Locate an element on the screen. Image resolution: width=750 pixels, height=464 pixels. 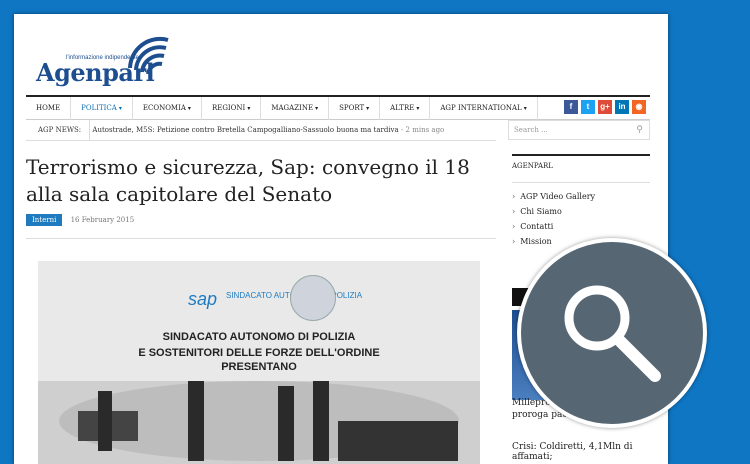
nav-item-politica: POLITICA ▾ is located at coordinates (102, 108).